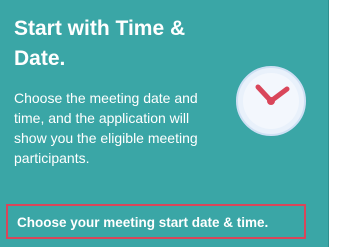 Image resolution: width=344 pixels, height=247 pixels. What do you see at coordinates (100, 43) in the screenshot?
I see `card-title: Start with Time & Date.` at bounding box center [100, 43].